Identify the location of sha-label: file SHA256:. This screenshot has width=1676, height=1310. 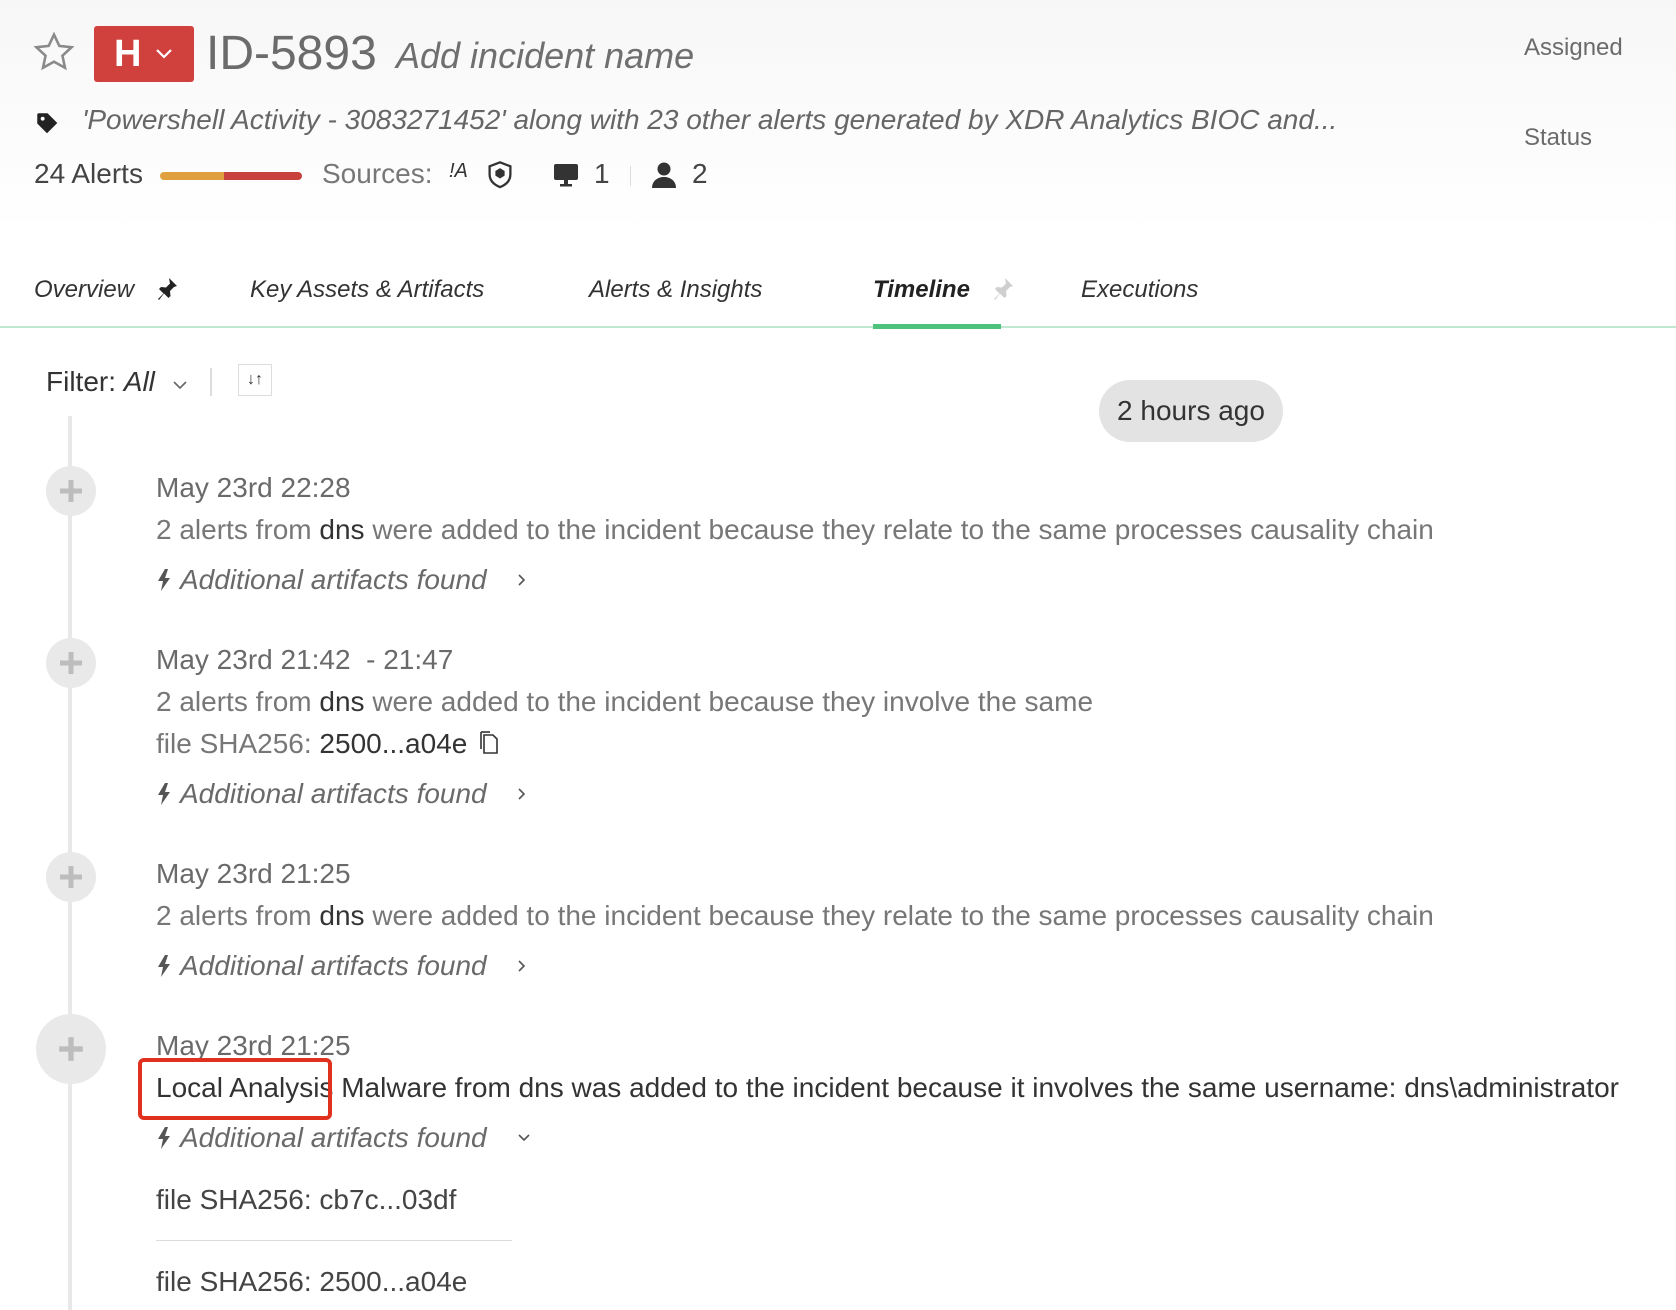
(238, 743).